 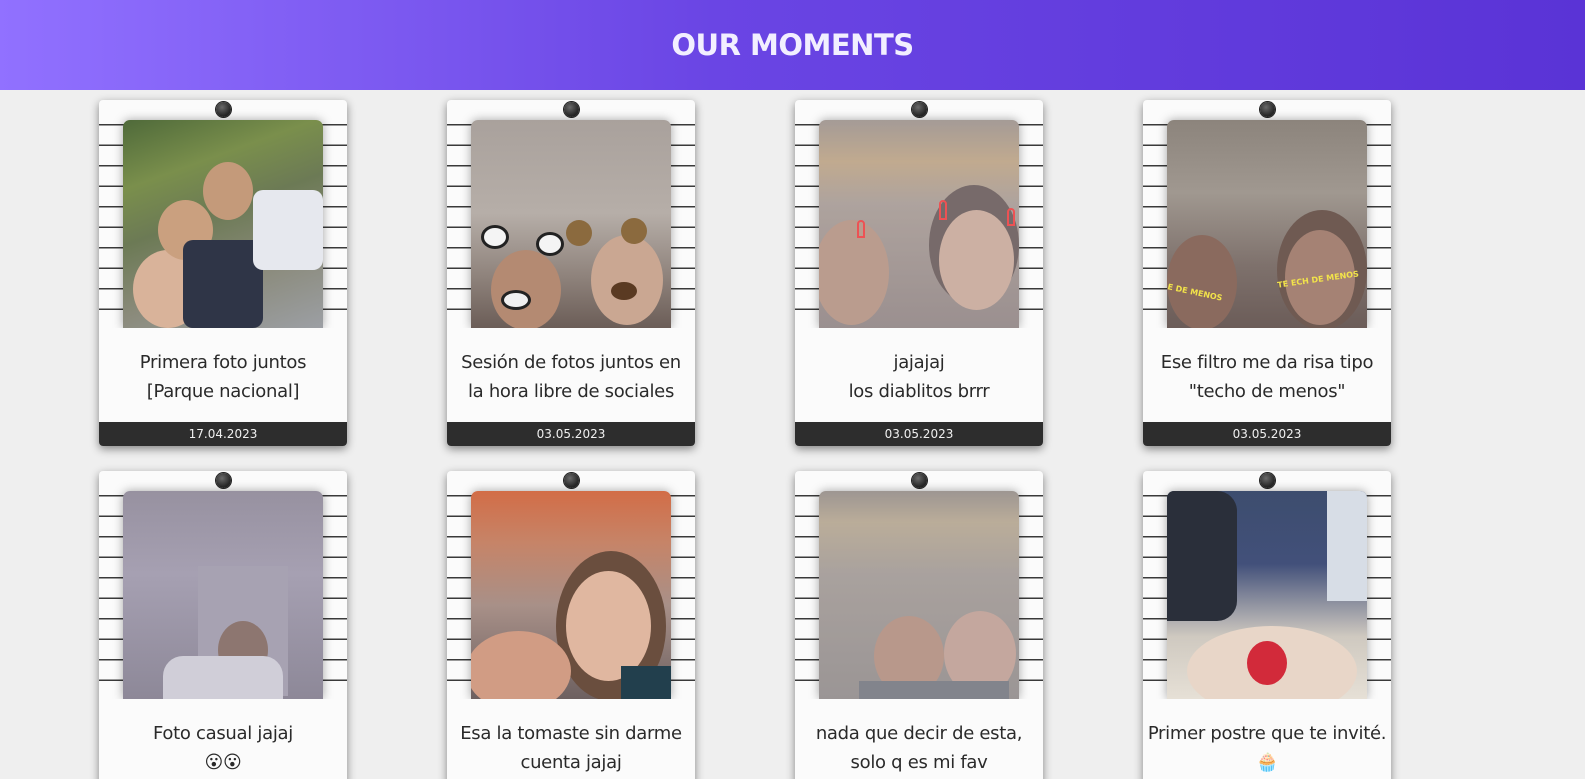 I want to click on caption-panel: Primer postre que te invité. 🧁, so click(x=1267, y=739).